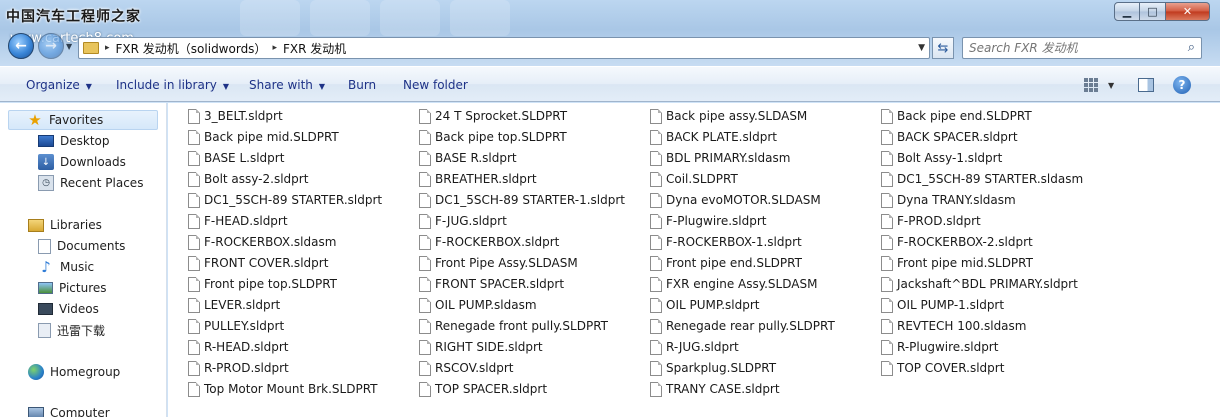  What do you see at coordinates (236, 158) in the screenshot?
I see `file-item: BASE L.sldprt` at bounding box center [236, 158].